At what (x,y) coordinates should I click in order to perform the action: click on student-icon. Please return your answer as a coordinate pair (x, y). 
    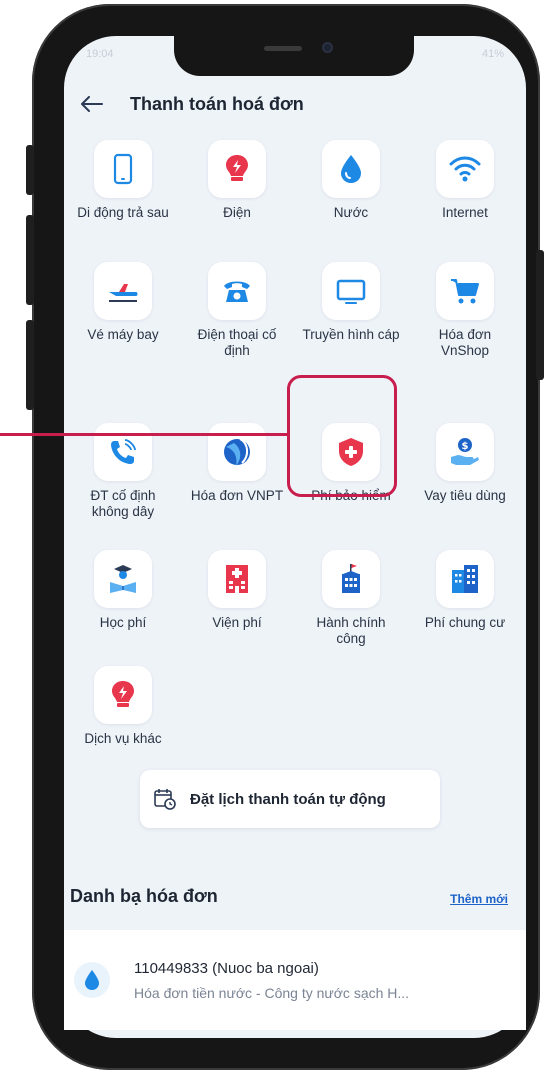
    Looking at the image, I should click on (123, 579).